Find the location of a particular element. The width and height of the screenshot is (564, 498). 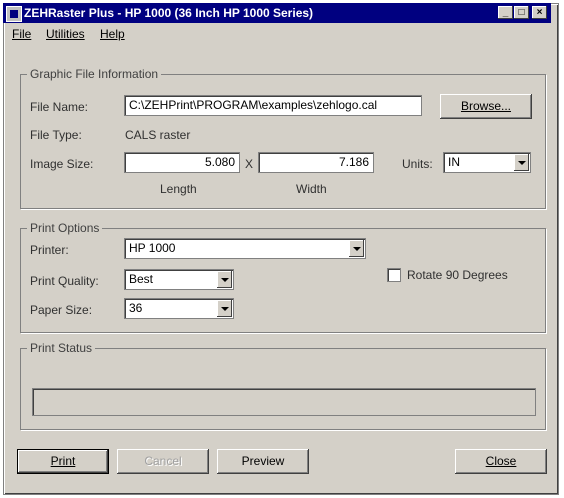

print-options-legend: Print Options is located at coordinates (65, 228).